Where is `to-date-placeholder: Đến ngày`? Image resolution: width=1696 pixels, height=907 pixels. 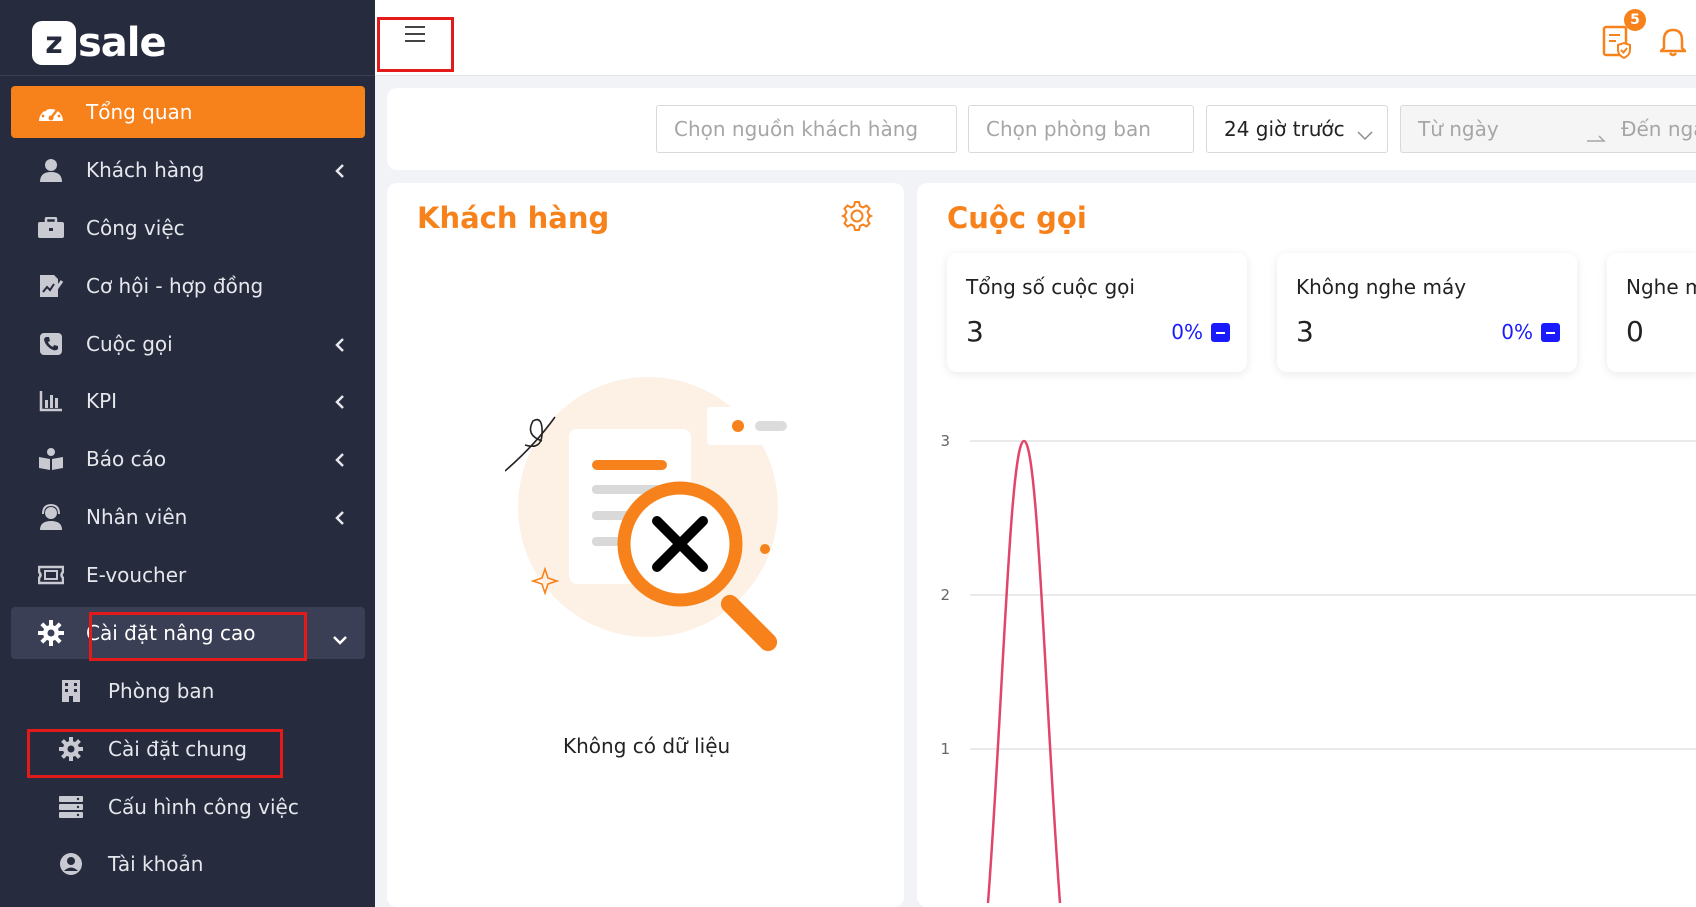
to-date-placeholder: Đến ngày is located at coordinates (1658, 129).